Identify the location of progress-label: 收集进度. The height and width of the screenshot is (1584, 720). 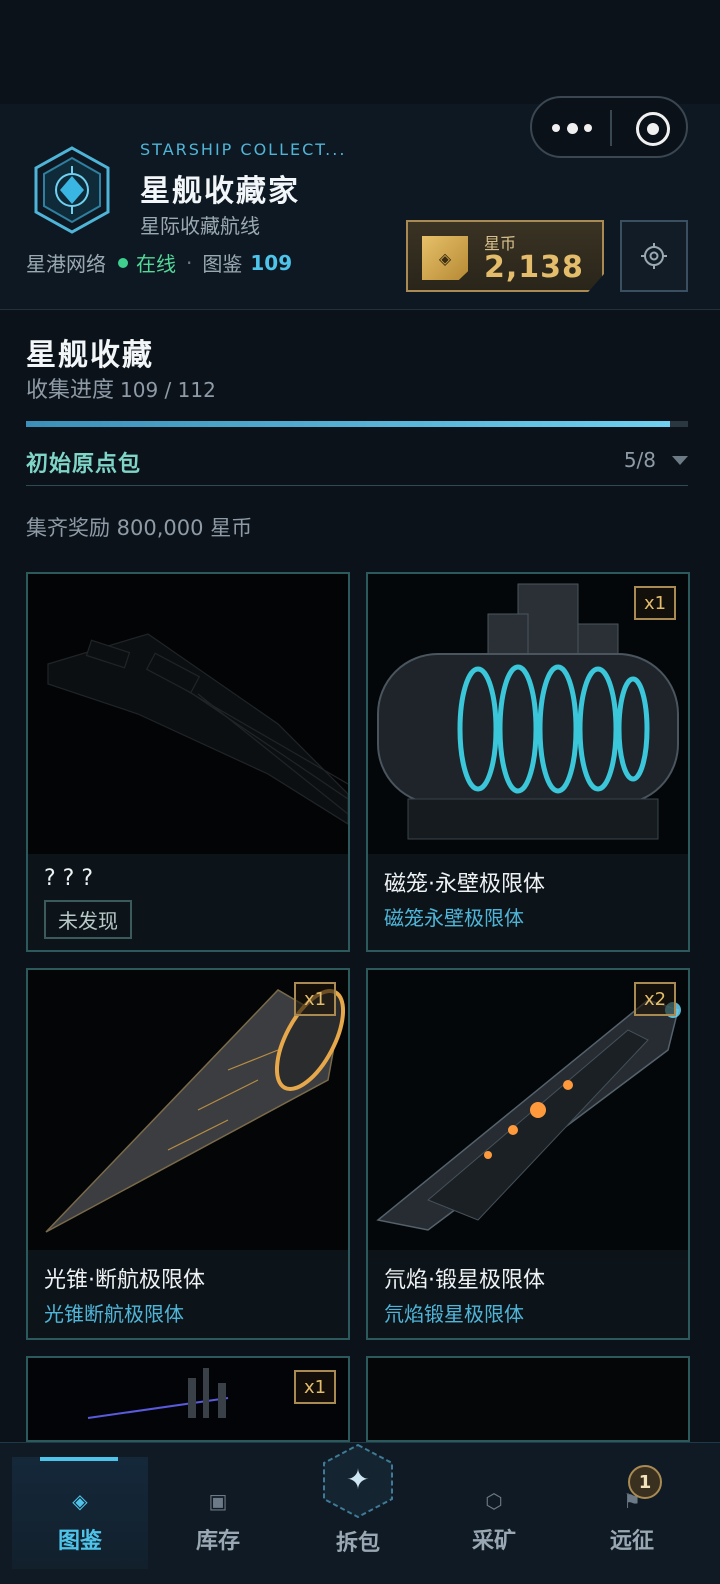
(70, 390).